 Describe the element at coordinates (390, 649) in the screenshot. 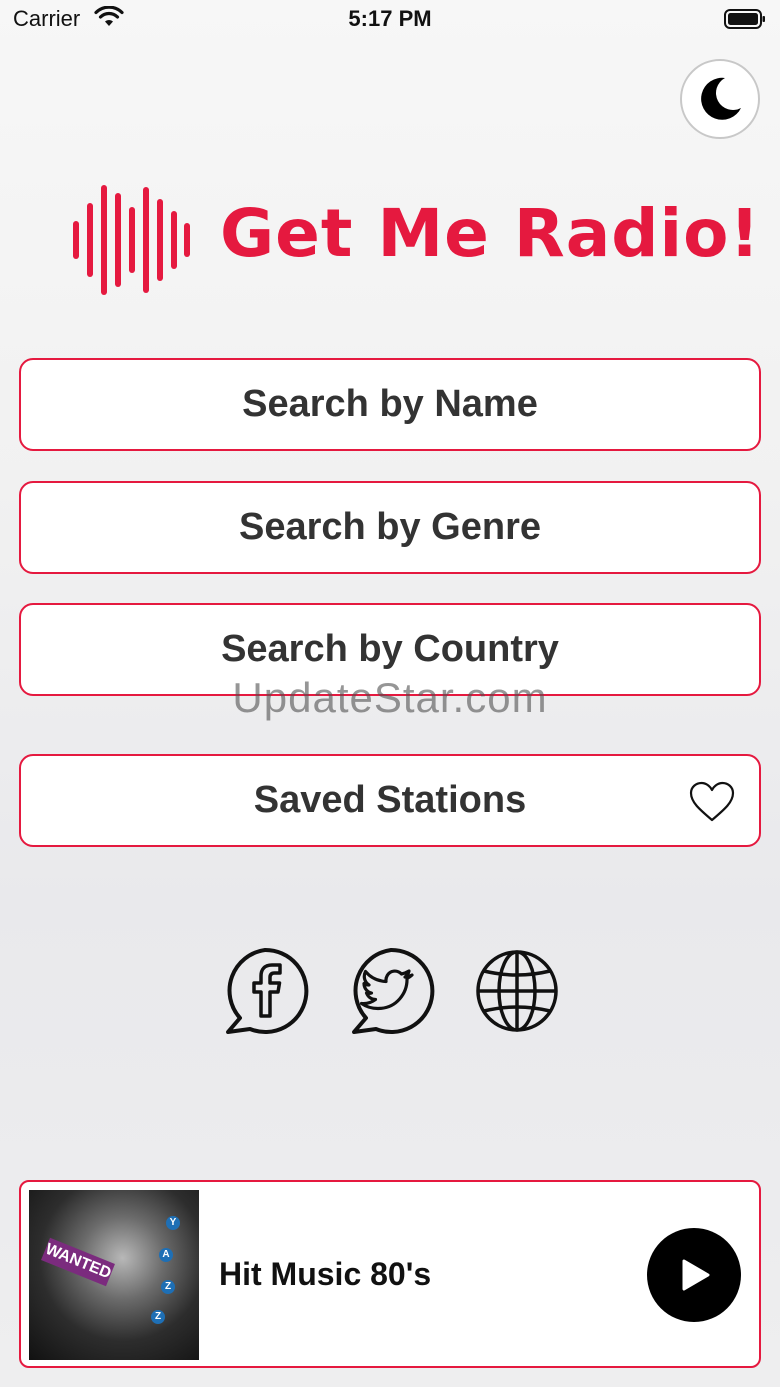

I see `search-by-country-label: Search by Country` at that location.